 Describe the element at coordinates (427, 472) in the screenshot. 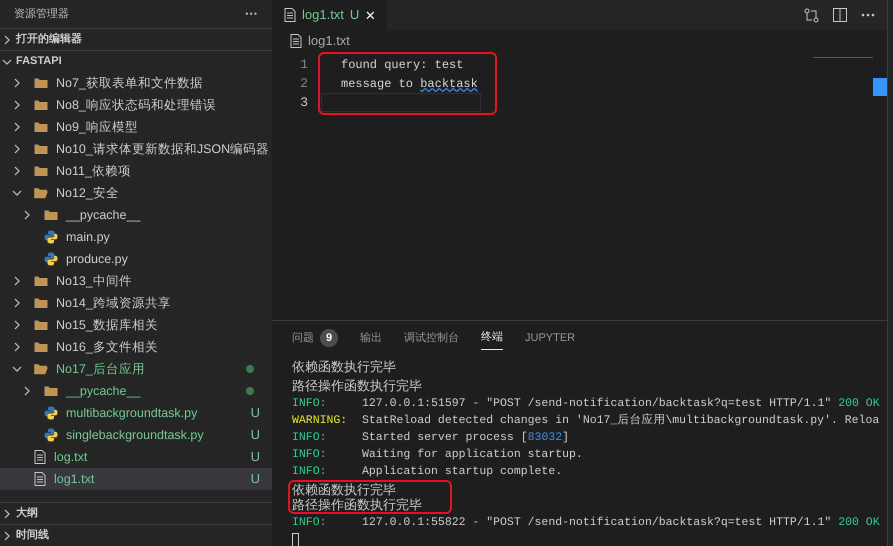

I see `log-line: INFO: Application startup complete.` at that location.